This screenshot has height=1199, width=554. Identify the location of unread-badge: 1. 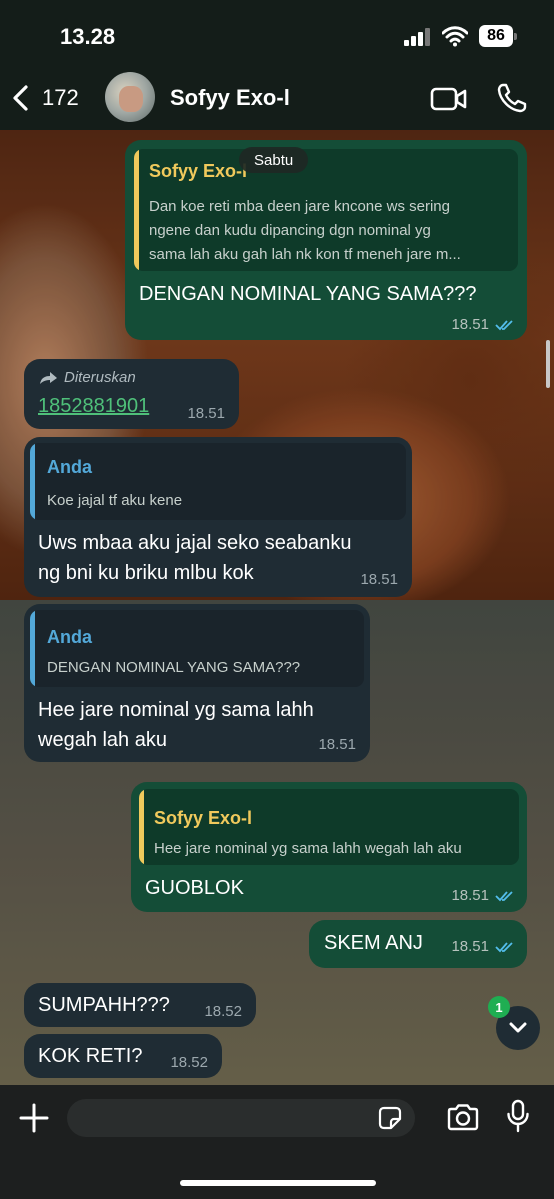
(499, 1007).